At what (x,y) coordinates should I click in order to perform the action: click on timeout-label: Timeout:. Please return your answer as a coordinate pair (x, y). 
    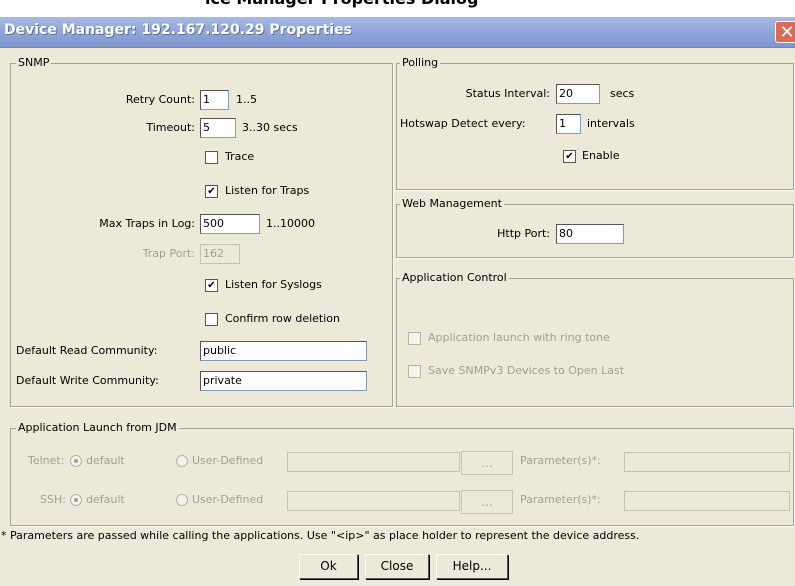
    Looking at the image, I should click on (170, 127).